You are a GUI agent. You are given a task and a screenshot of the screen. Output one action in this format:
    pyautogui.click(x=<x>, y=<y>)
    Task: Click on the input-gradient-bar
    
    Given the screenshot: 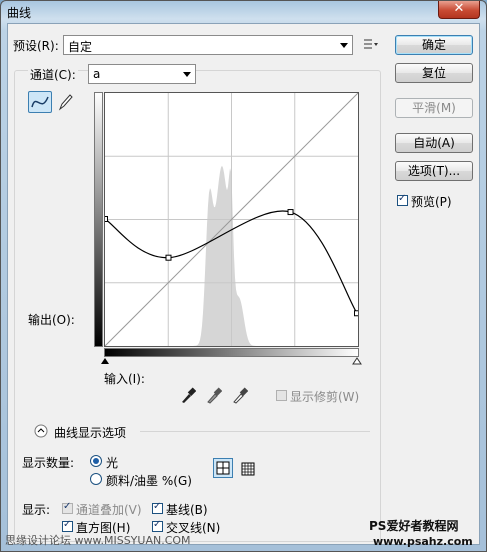 What is the action you would take?
    pyautogui.click(x=231, y=352)
    